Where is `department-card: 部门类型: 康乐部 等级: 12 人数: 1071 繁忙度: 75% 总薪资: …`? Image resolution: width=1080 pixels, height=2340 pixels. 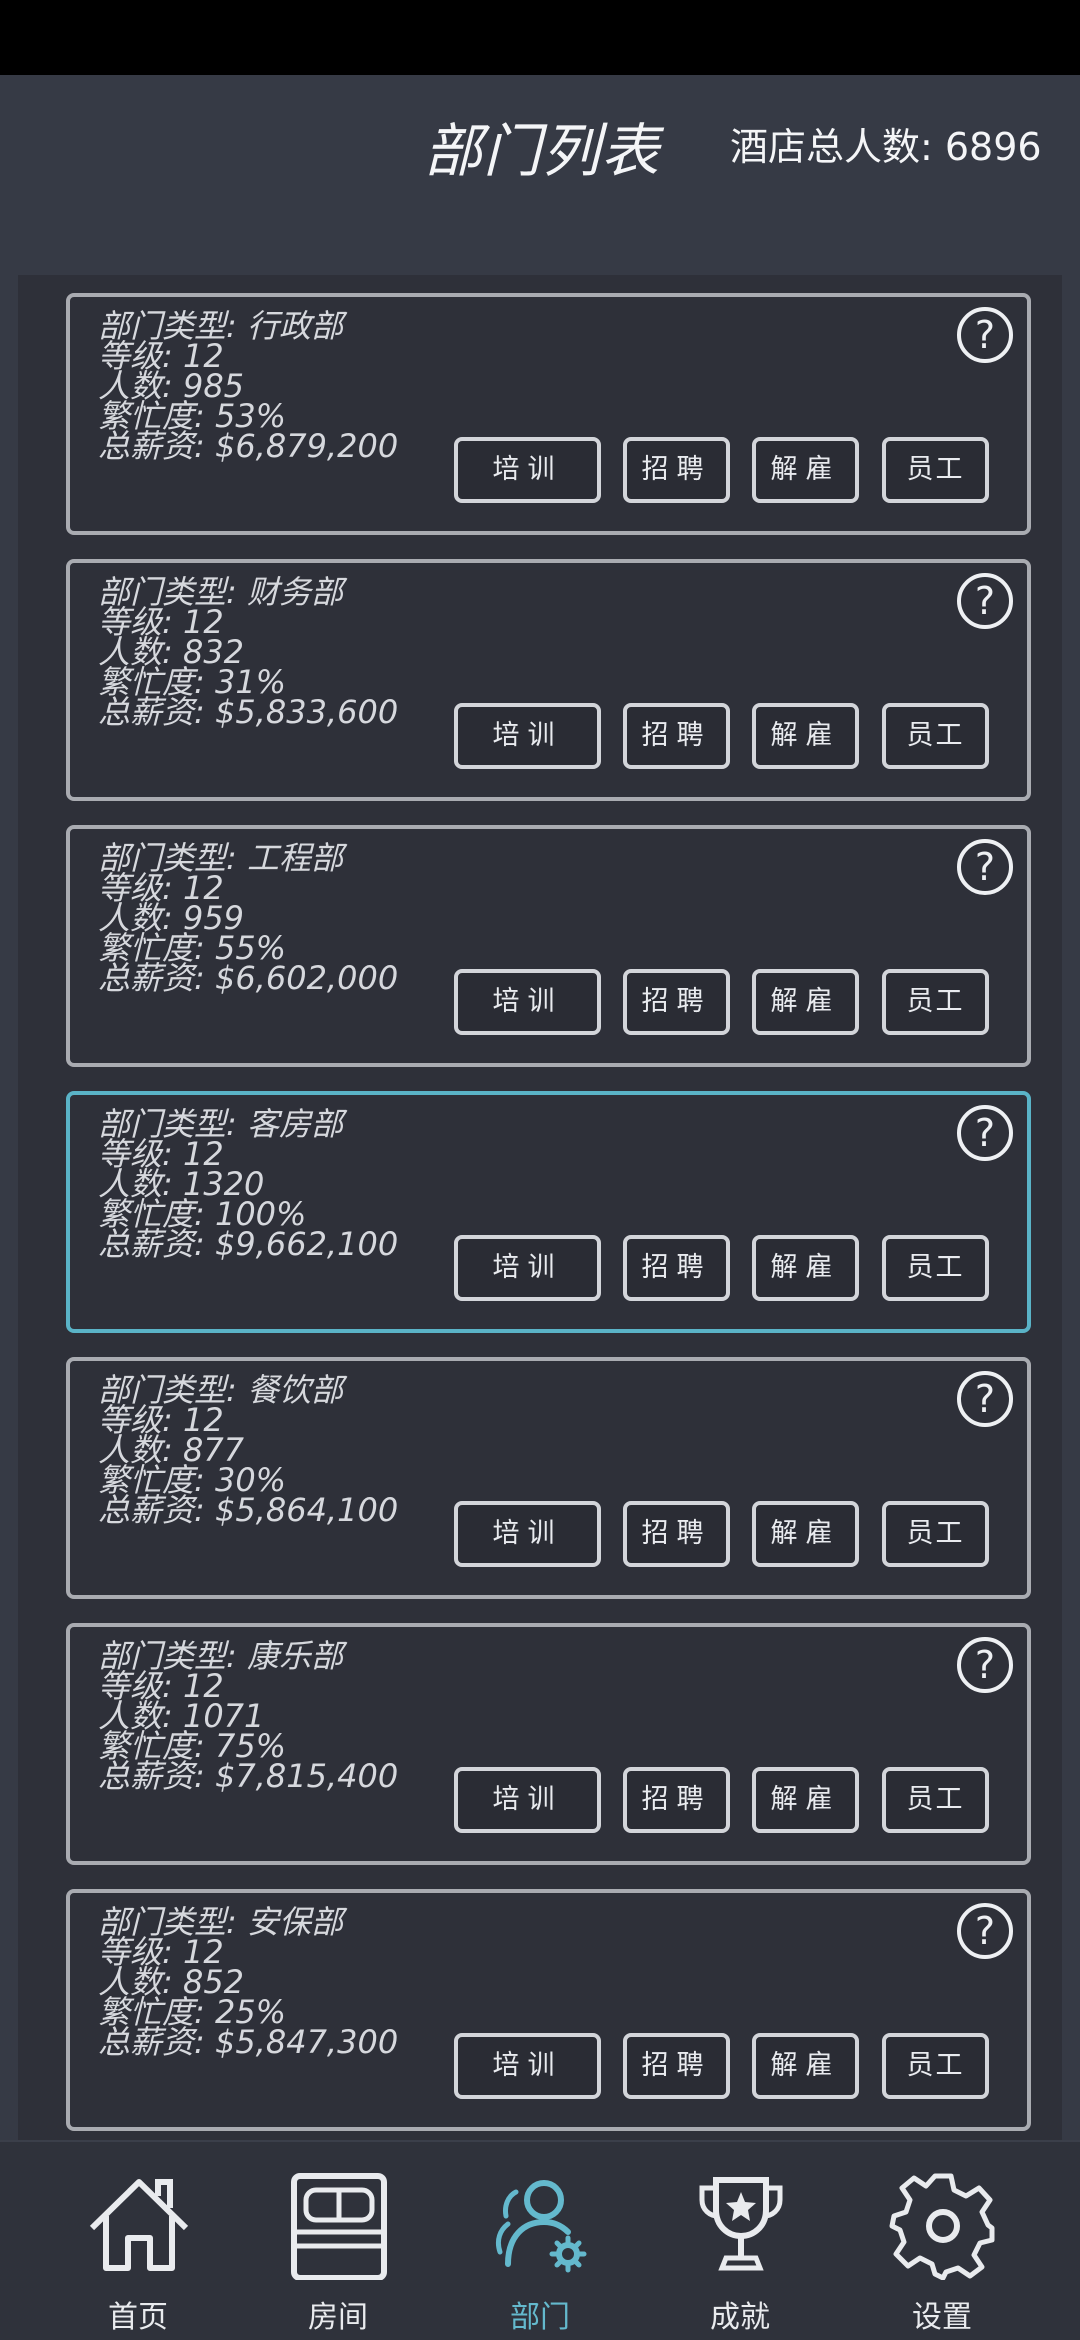 department-card: 部门类型: 康乐部 等级: 12 人数: 1071 繁忙度: 75% 总薪资: … is located at coordinates (548, 1744).